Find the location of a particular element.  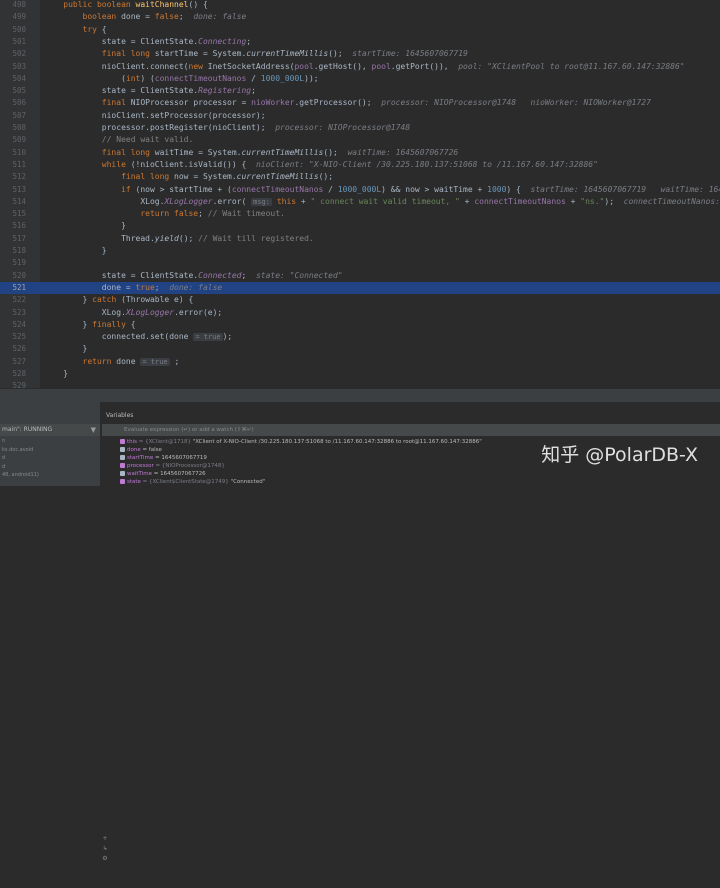

code-text: XLog.XLogLogger.error(e); is located at coordinates (133, 313).